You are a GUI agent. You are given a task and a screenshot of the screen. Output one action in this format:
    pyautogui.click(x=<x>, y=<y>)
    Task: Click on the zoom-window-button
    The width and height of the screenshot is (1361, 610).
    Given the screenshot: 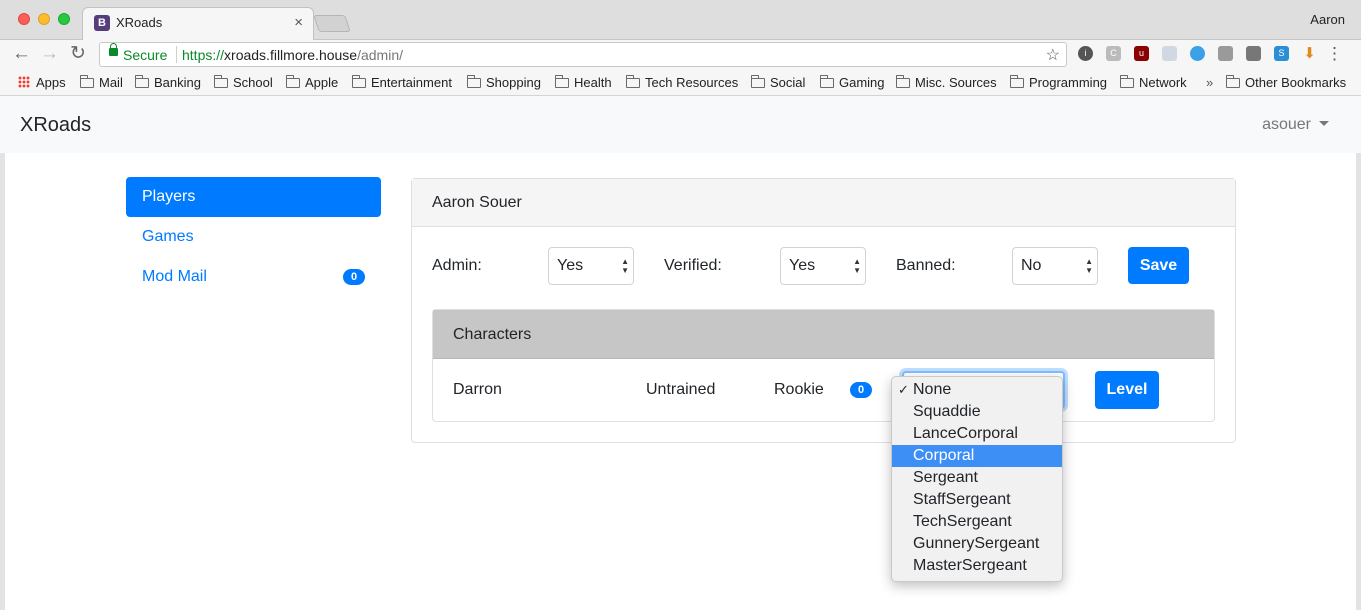 What is the action you would take?
    pyautogui.click(x=64, y=19)
    